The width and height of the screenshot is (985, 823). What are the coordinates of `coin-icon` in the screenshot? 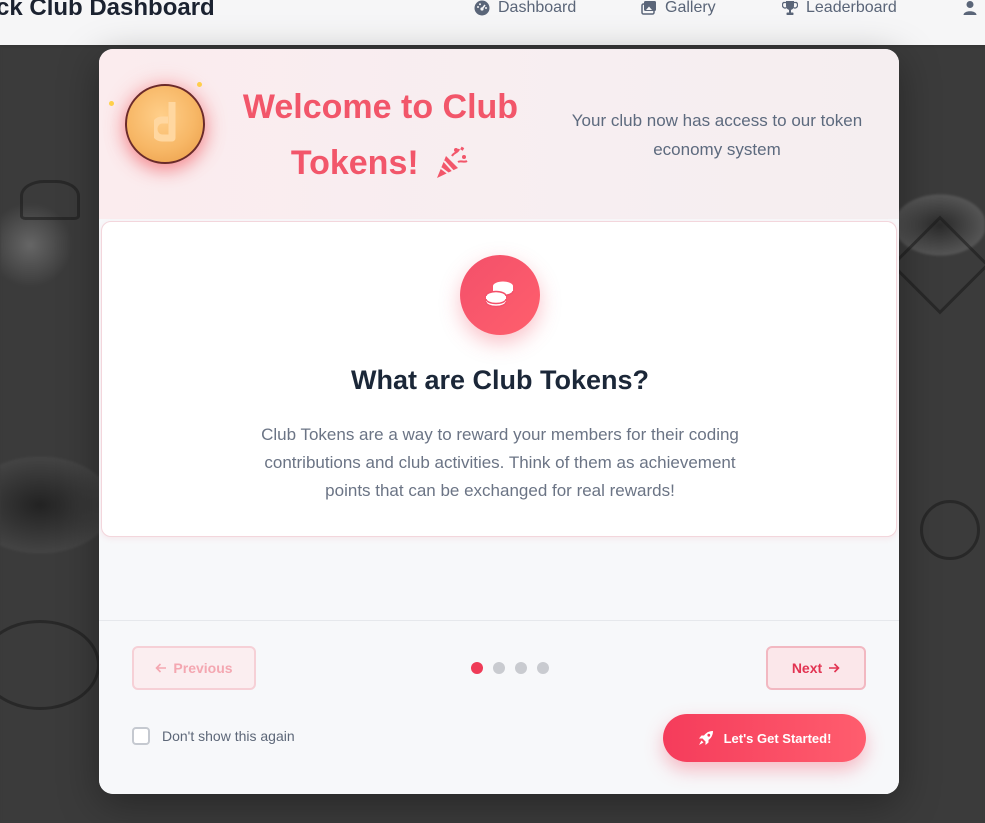 It's located at (165, 124).